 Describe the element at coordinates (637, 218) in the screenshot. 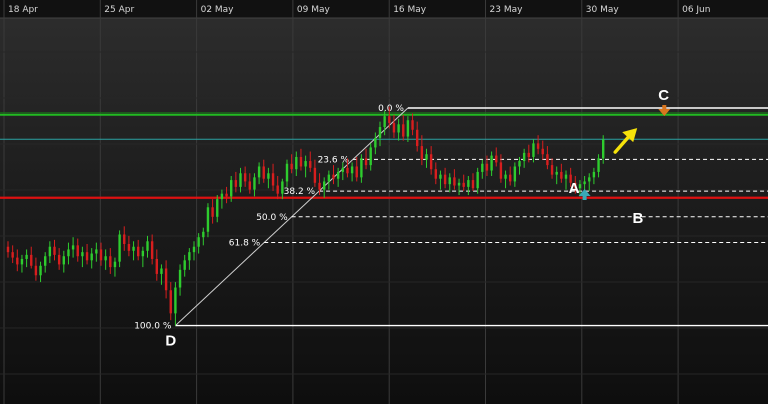

I see `point-label-b: B` at that location.